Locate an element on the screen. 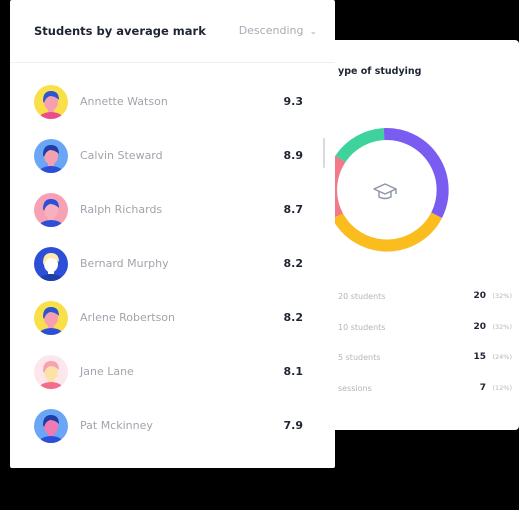 Image resolution: width=519 pixels, height=510 pixels. student-row: Arlene Robertson 8.2 is located at coordinates (172, 319).